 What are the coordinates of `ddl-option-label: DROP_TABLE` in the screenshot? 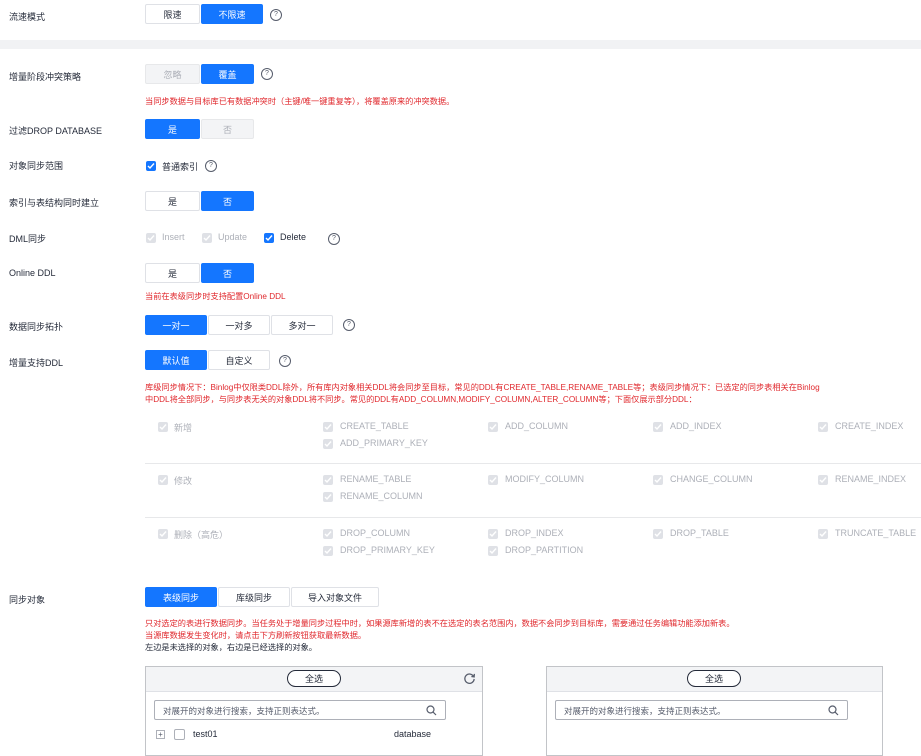 It's located at (699, 533).